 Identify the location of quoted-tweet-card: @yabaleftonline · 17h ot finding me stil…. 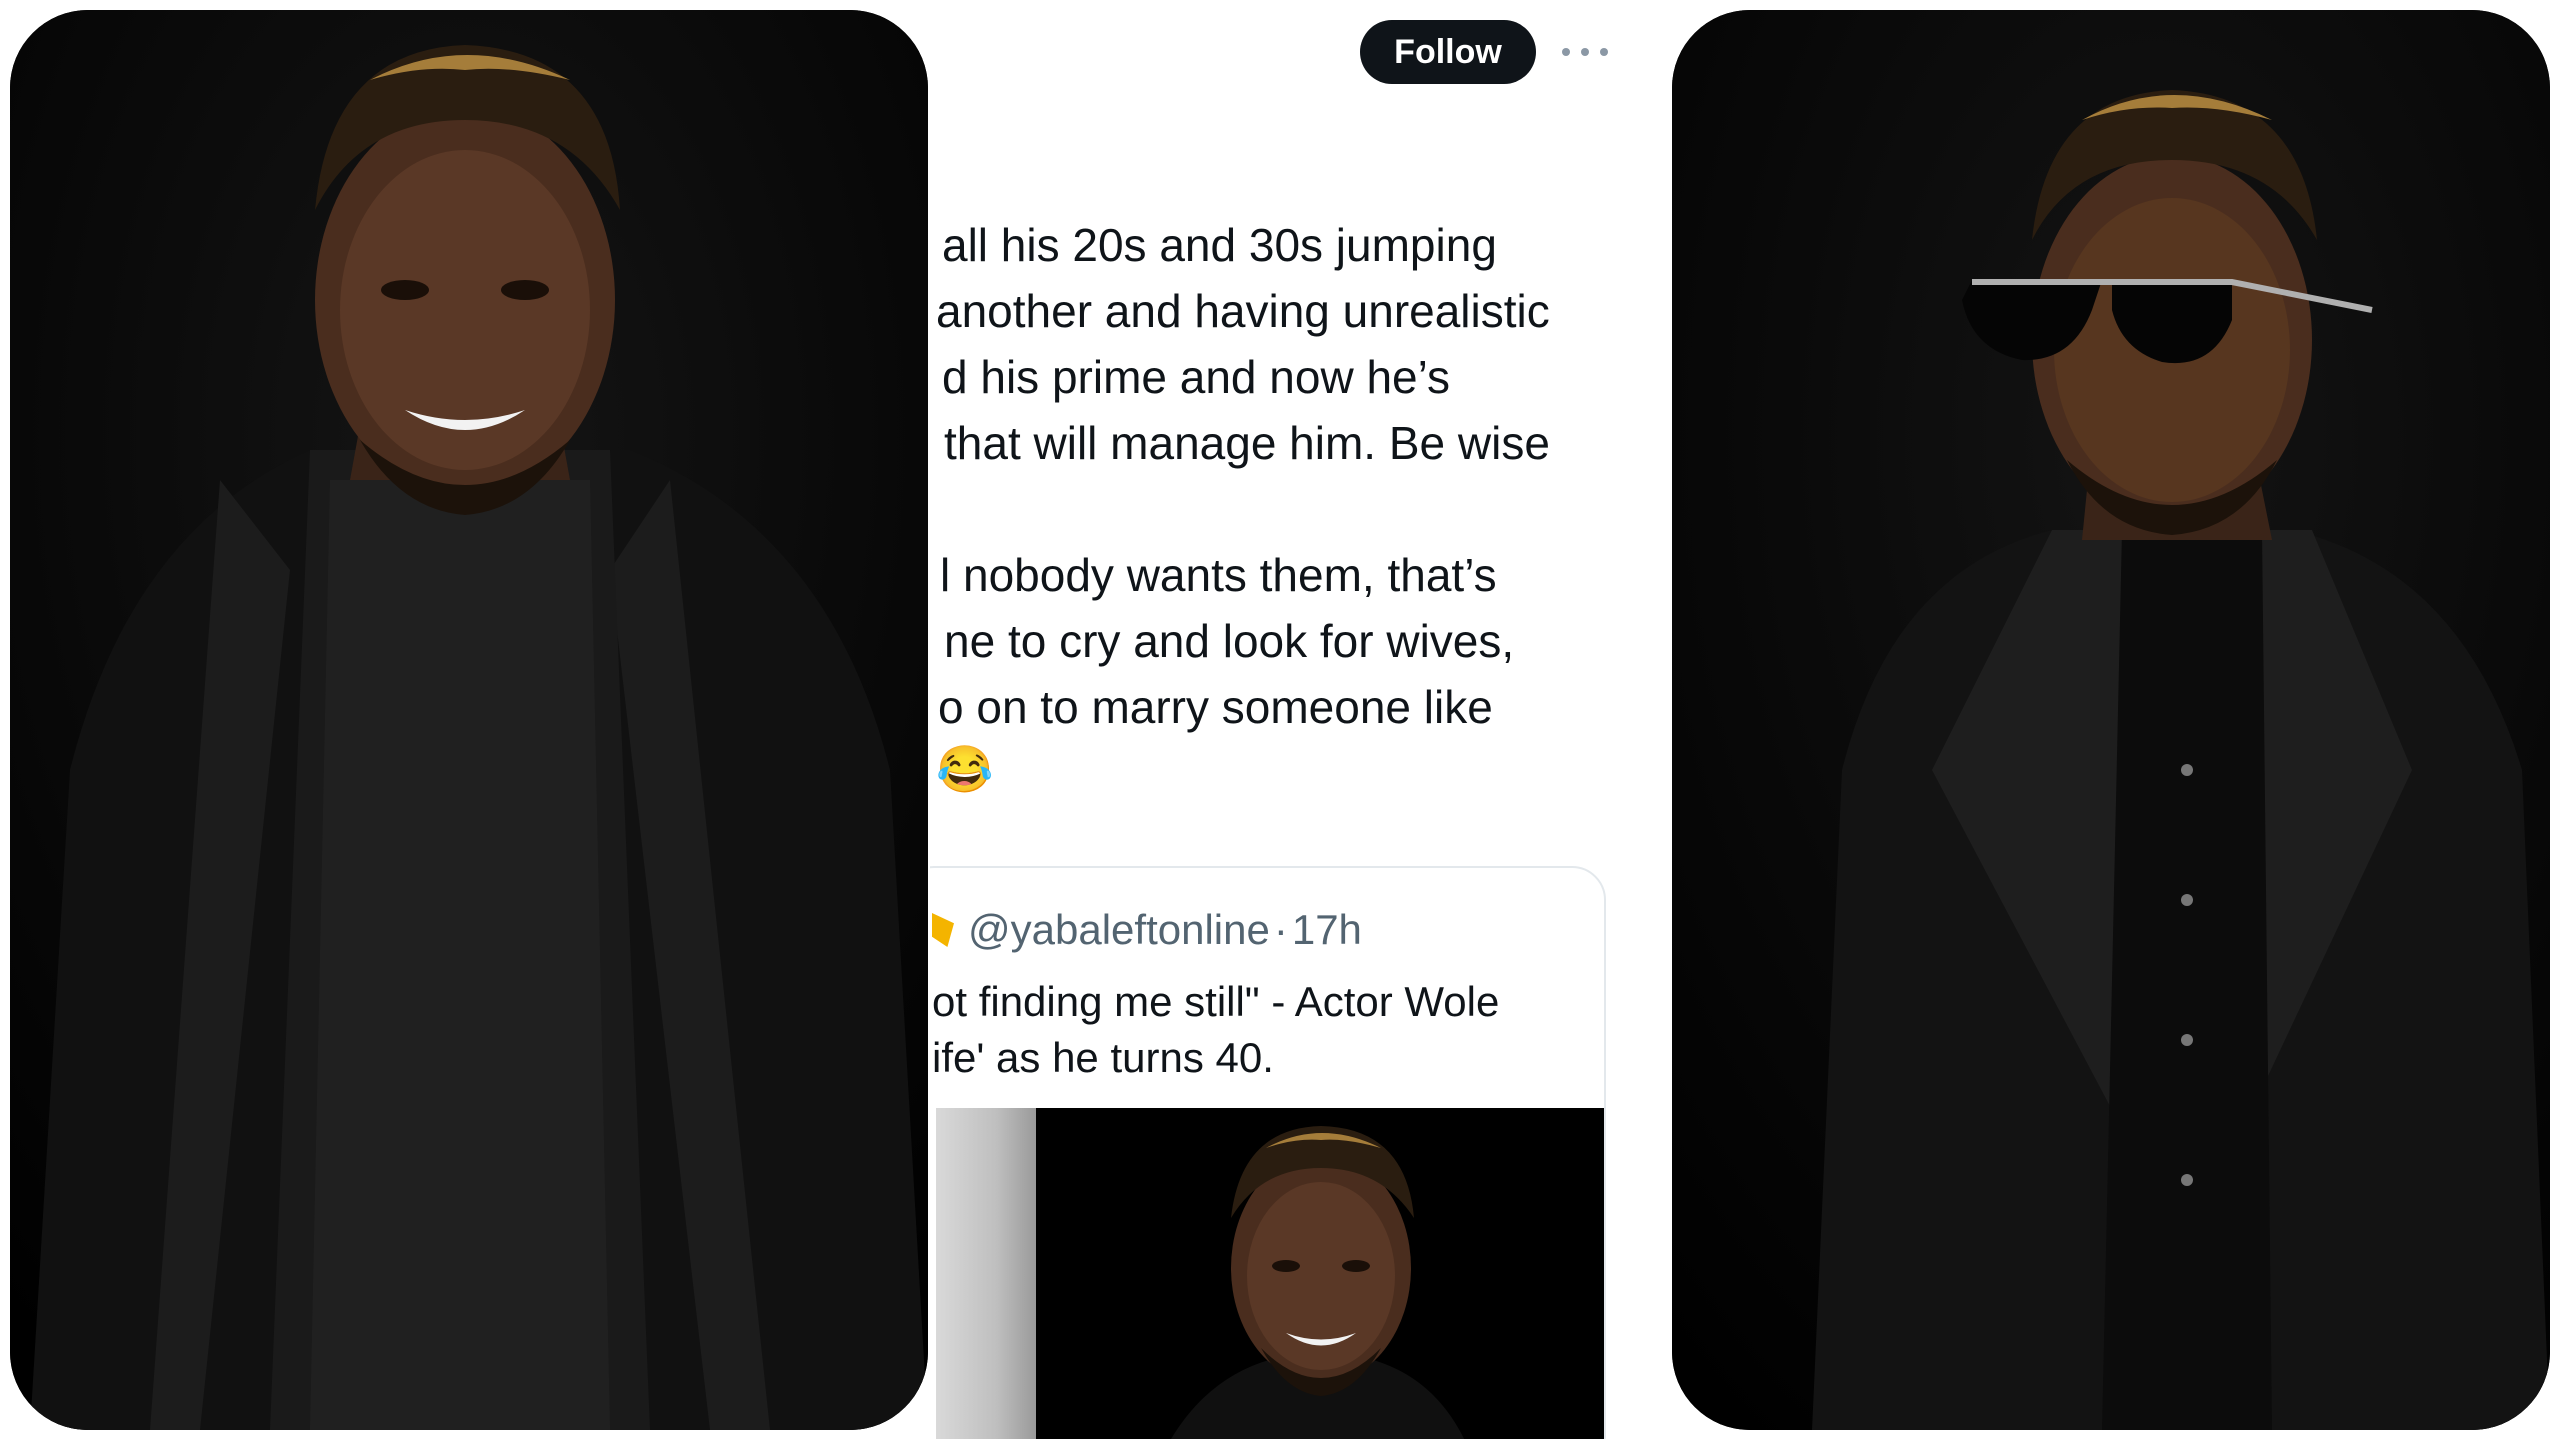
(1268, 1152).